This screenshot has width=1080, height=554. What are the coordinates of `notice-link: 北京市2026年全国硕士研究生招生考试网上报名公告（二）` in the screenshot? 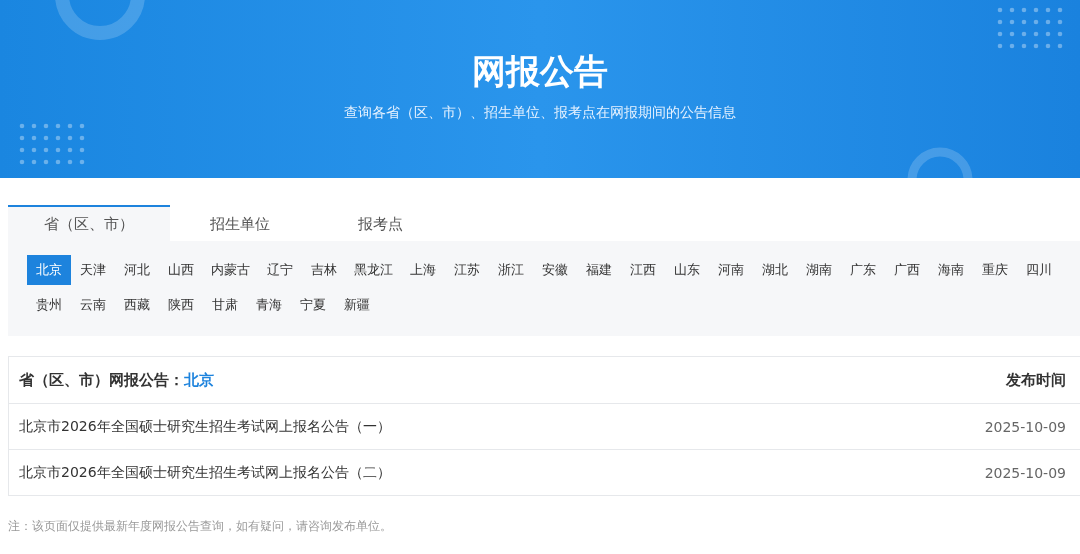 It's located at (205, 472).